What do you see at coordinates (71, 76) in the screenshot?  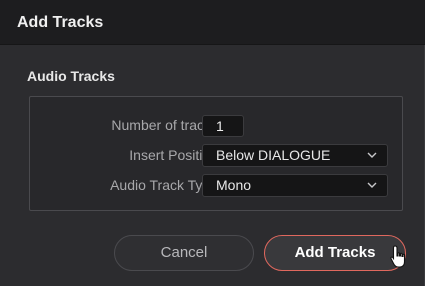 I see `section-title: Audio Tracks` at bounding box center [71, 76].